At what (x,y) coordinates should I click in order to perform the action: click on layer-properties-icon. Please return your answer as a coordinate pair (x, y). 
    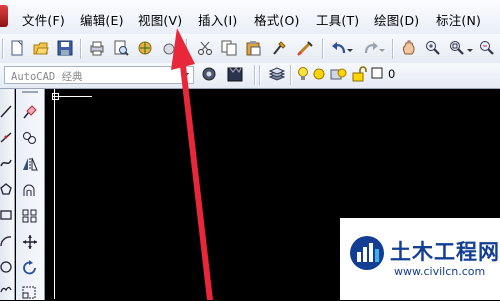
    Looking at the image, I should click on (277, 74).